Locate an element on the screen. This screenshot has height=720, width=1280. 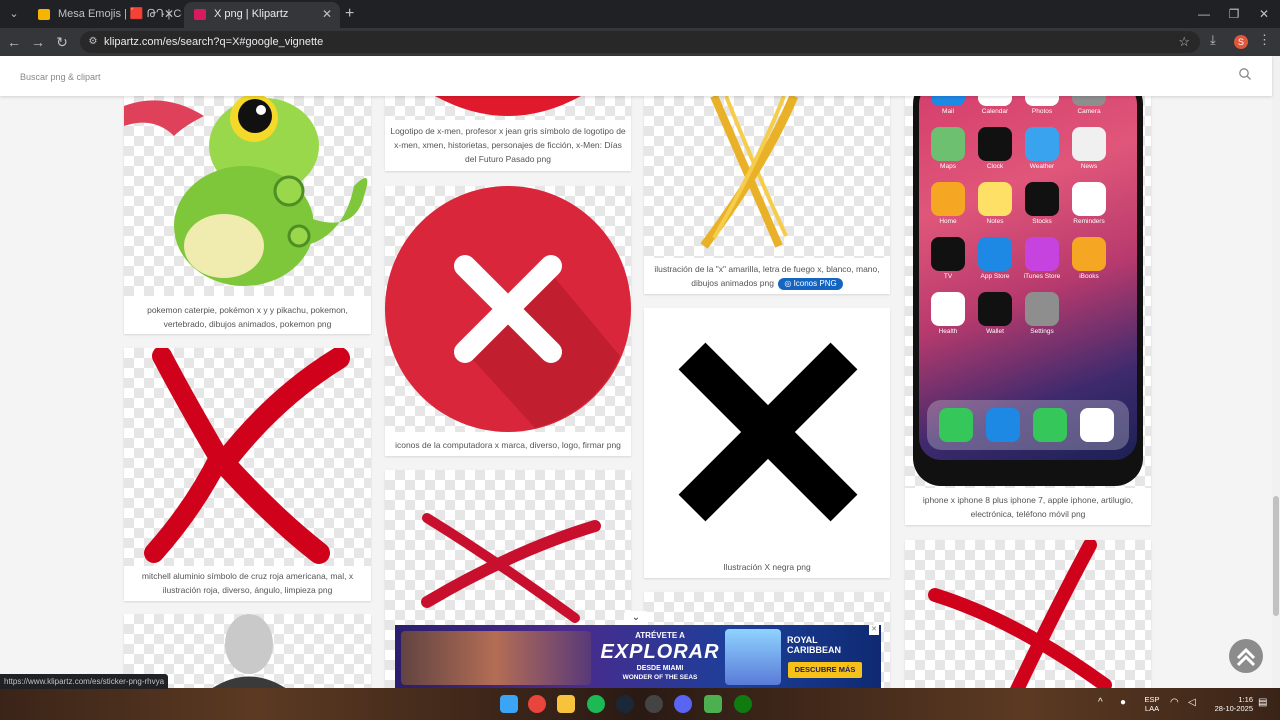
app-icon-mail is located at coordinates (948, 101).